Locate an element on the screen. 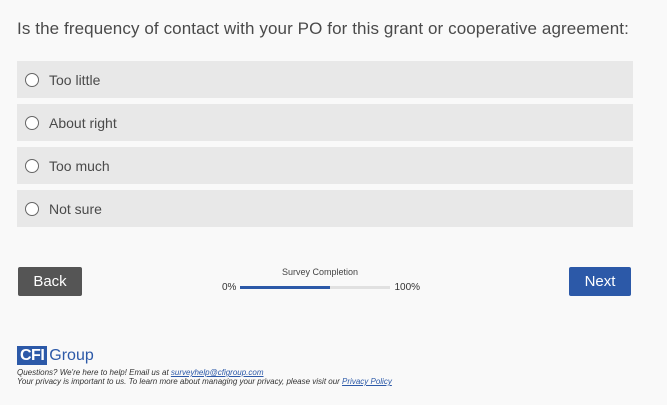 The height and width of the screenshot is (405, 667). option-label: About right is located at coordinates (83, 122).